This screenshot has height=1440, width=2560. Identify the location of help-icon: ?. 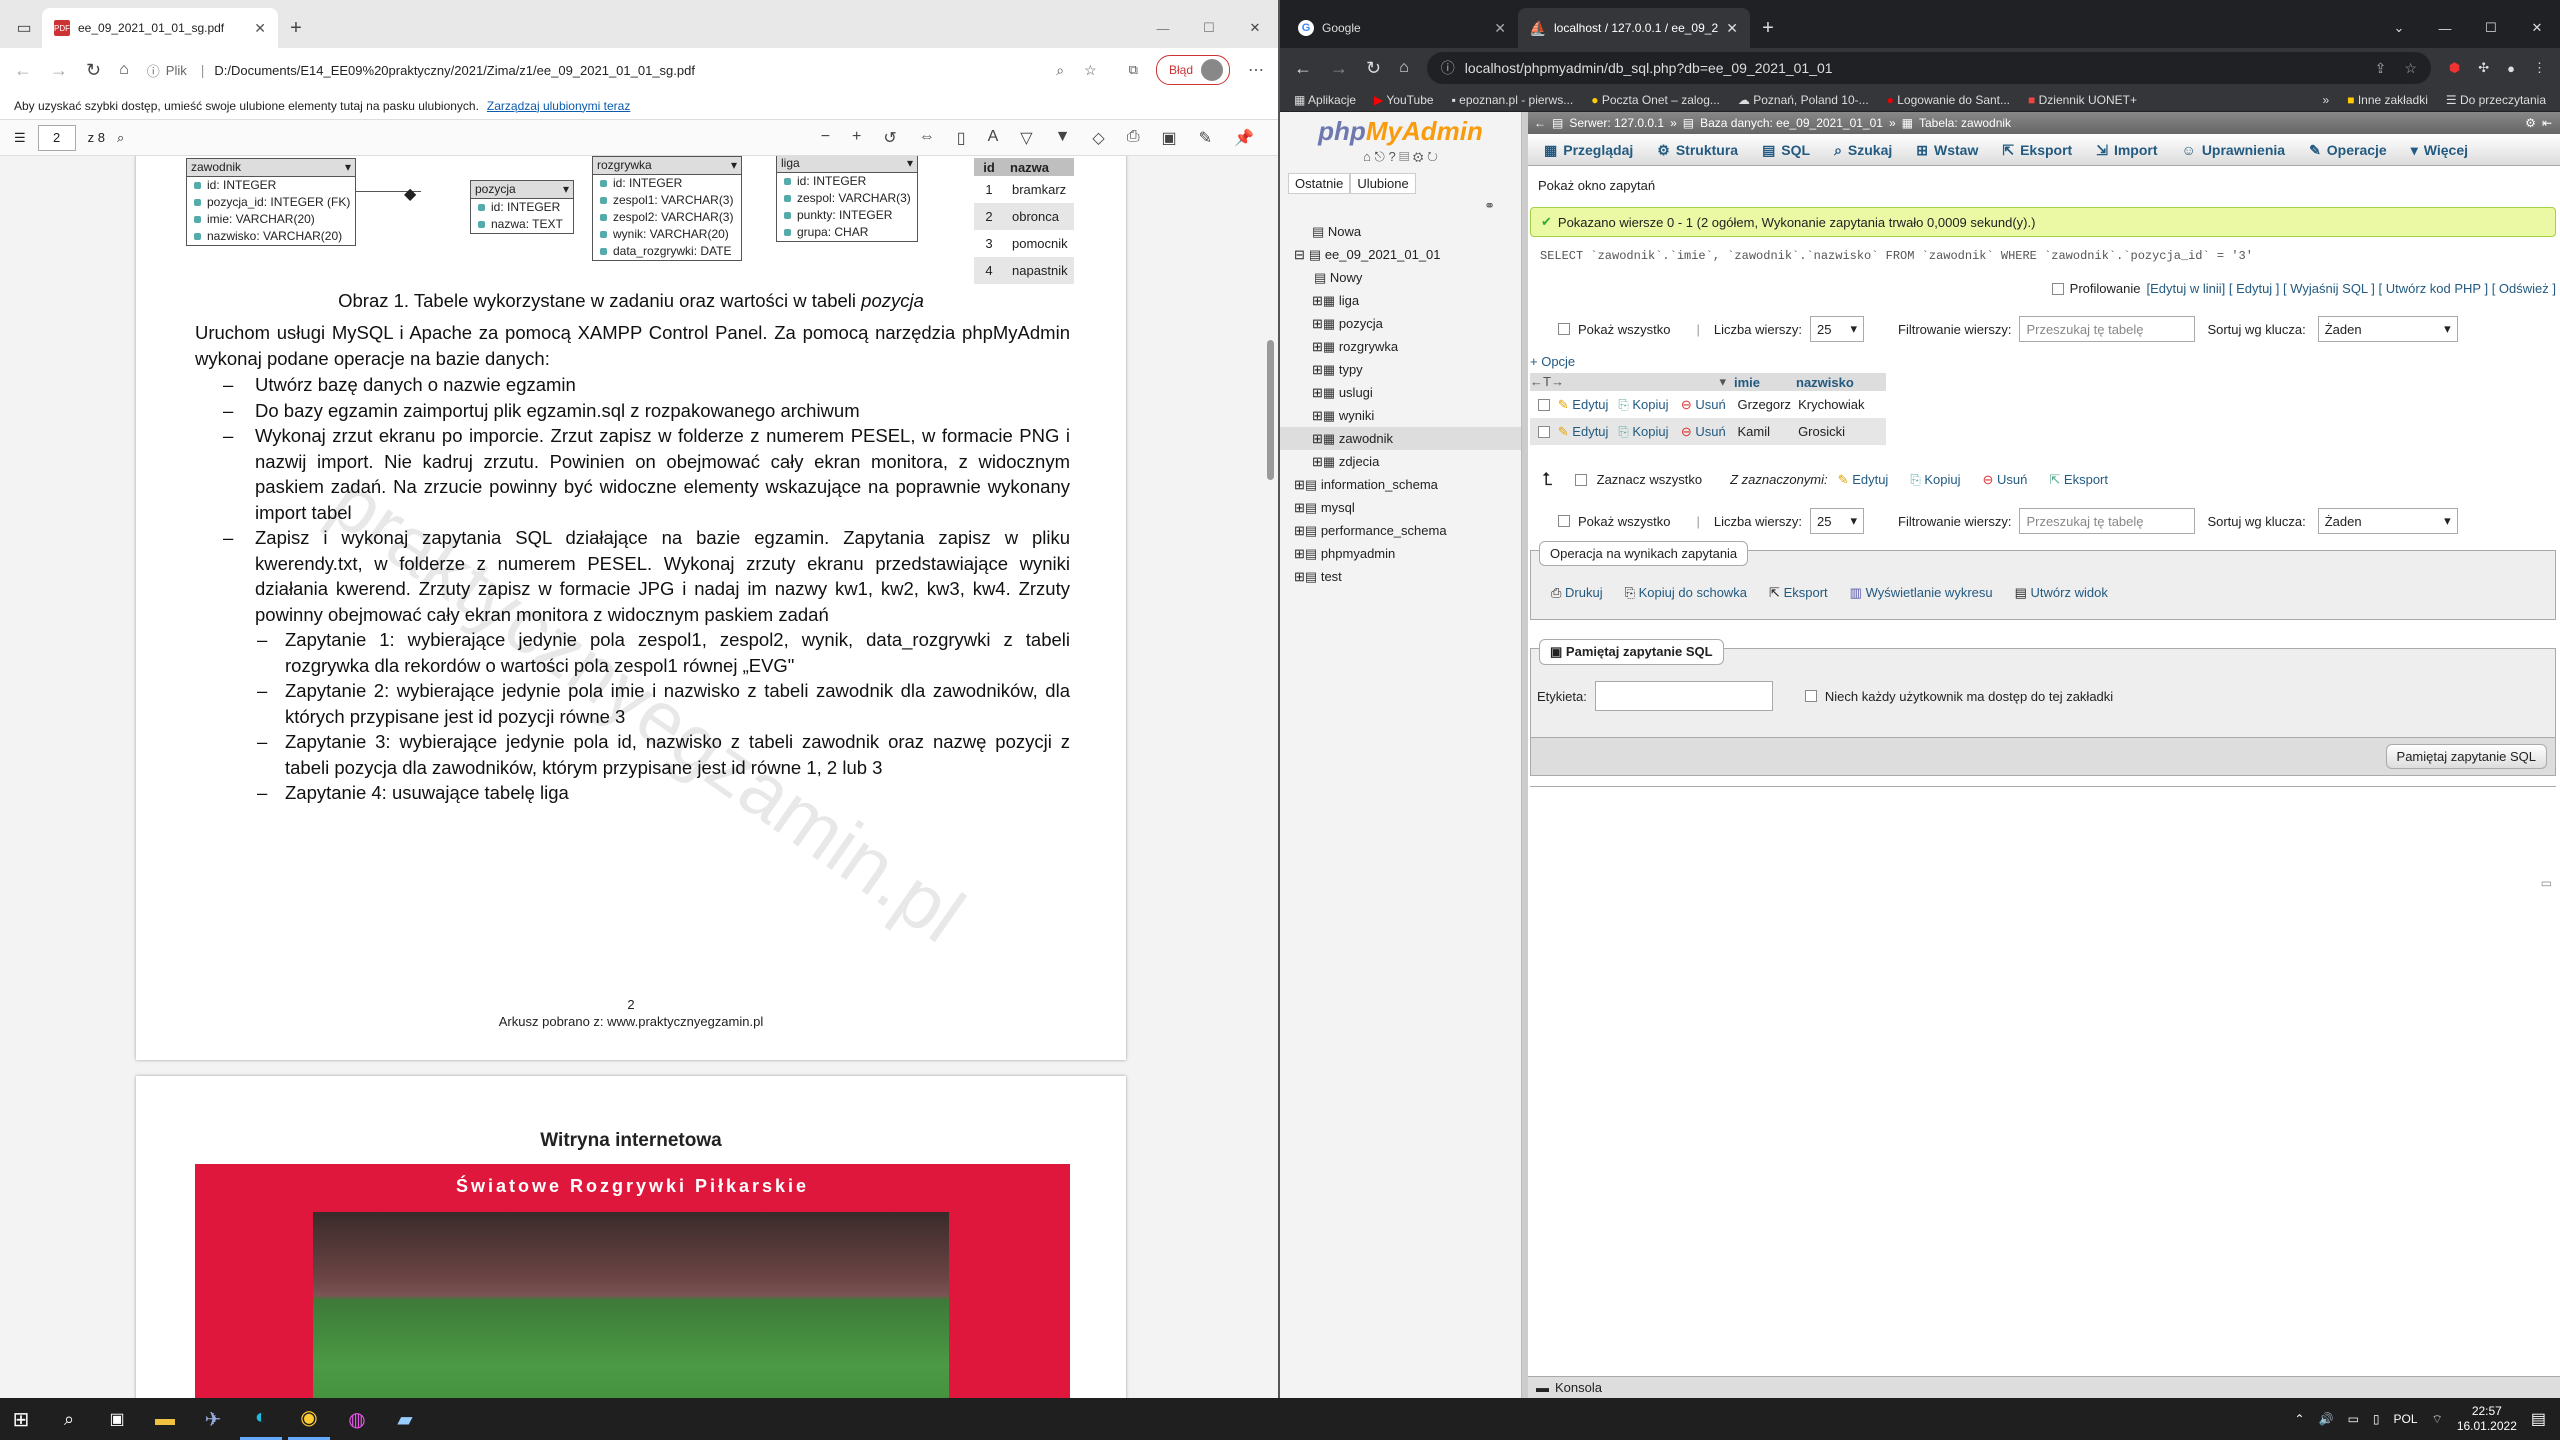
(1391, 156).